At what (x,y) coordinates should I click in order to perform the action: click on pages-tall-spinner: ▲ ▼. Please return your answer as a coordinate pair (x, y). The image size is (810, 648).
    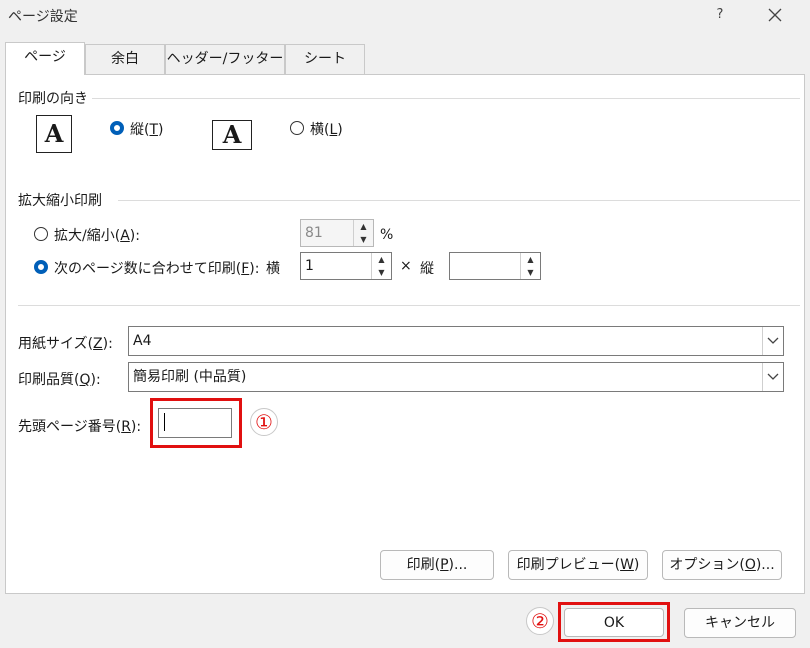
    Looking at the image, I should click on (530, 266).